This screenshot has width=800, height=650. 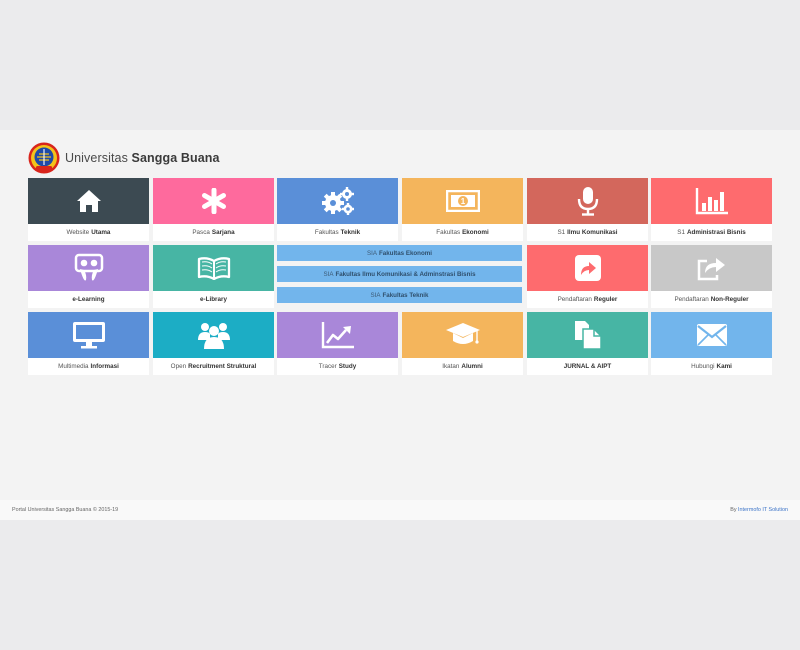 I want to click on brand-prefix: Universitas, so click(x=96, y=158).